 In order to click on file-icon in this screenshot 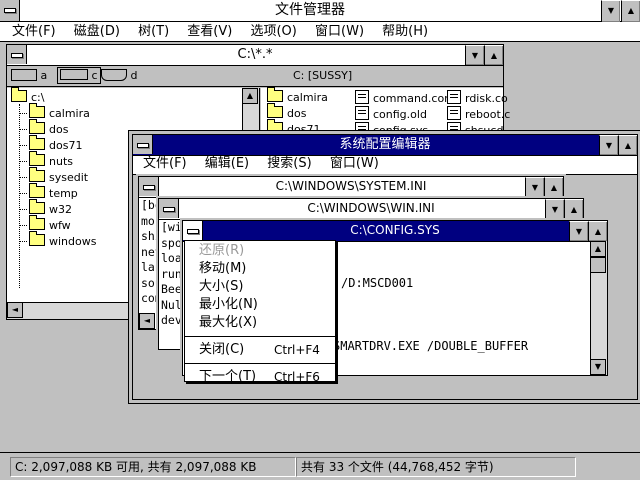, I will do `click(454, 97)`.